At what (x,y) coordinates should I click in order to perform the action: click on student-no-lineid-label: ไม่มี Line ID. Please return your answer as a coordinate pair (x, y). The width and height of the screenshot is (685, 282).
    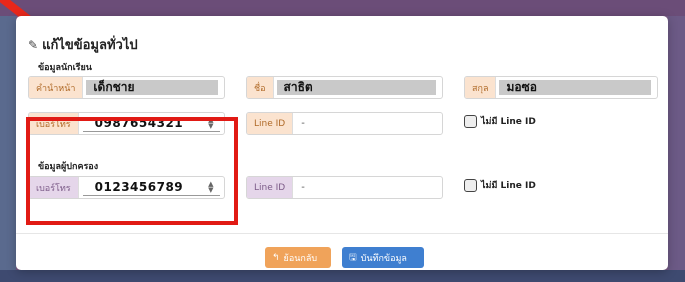
    Looking at the image, I should click on (508, 122).